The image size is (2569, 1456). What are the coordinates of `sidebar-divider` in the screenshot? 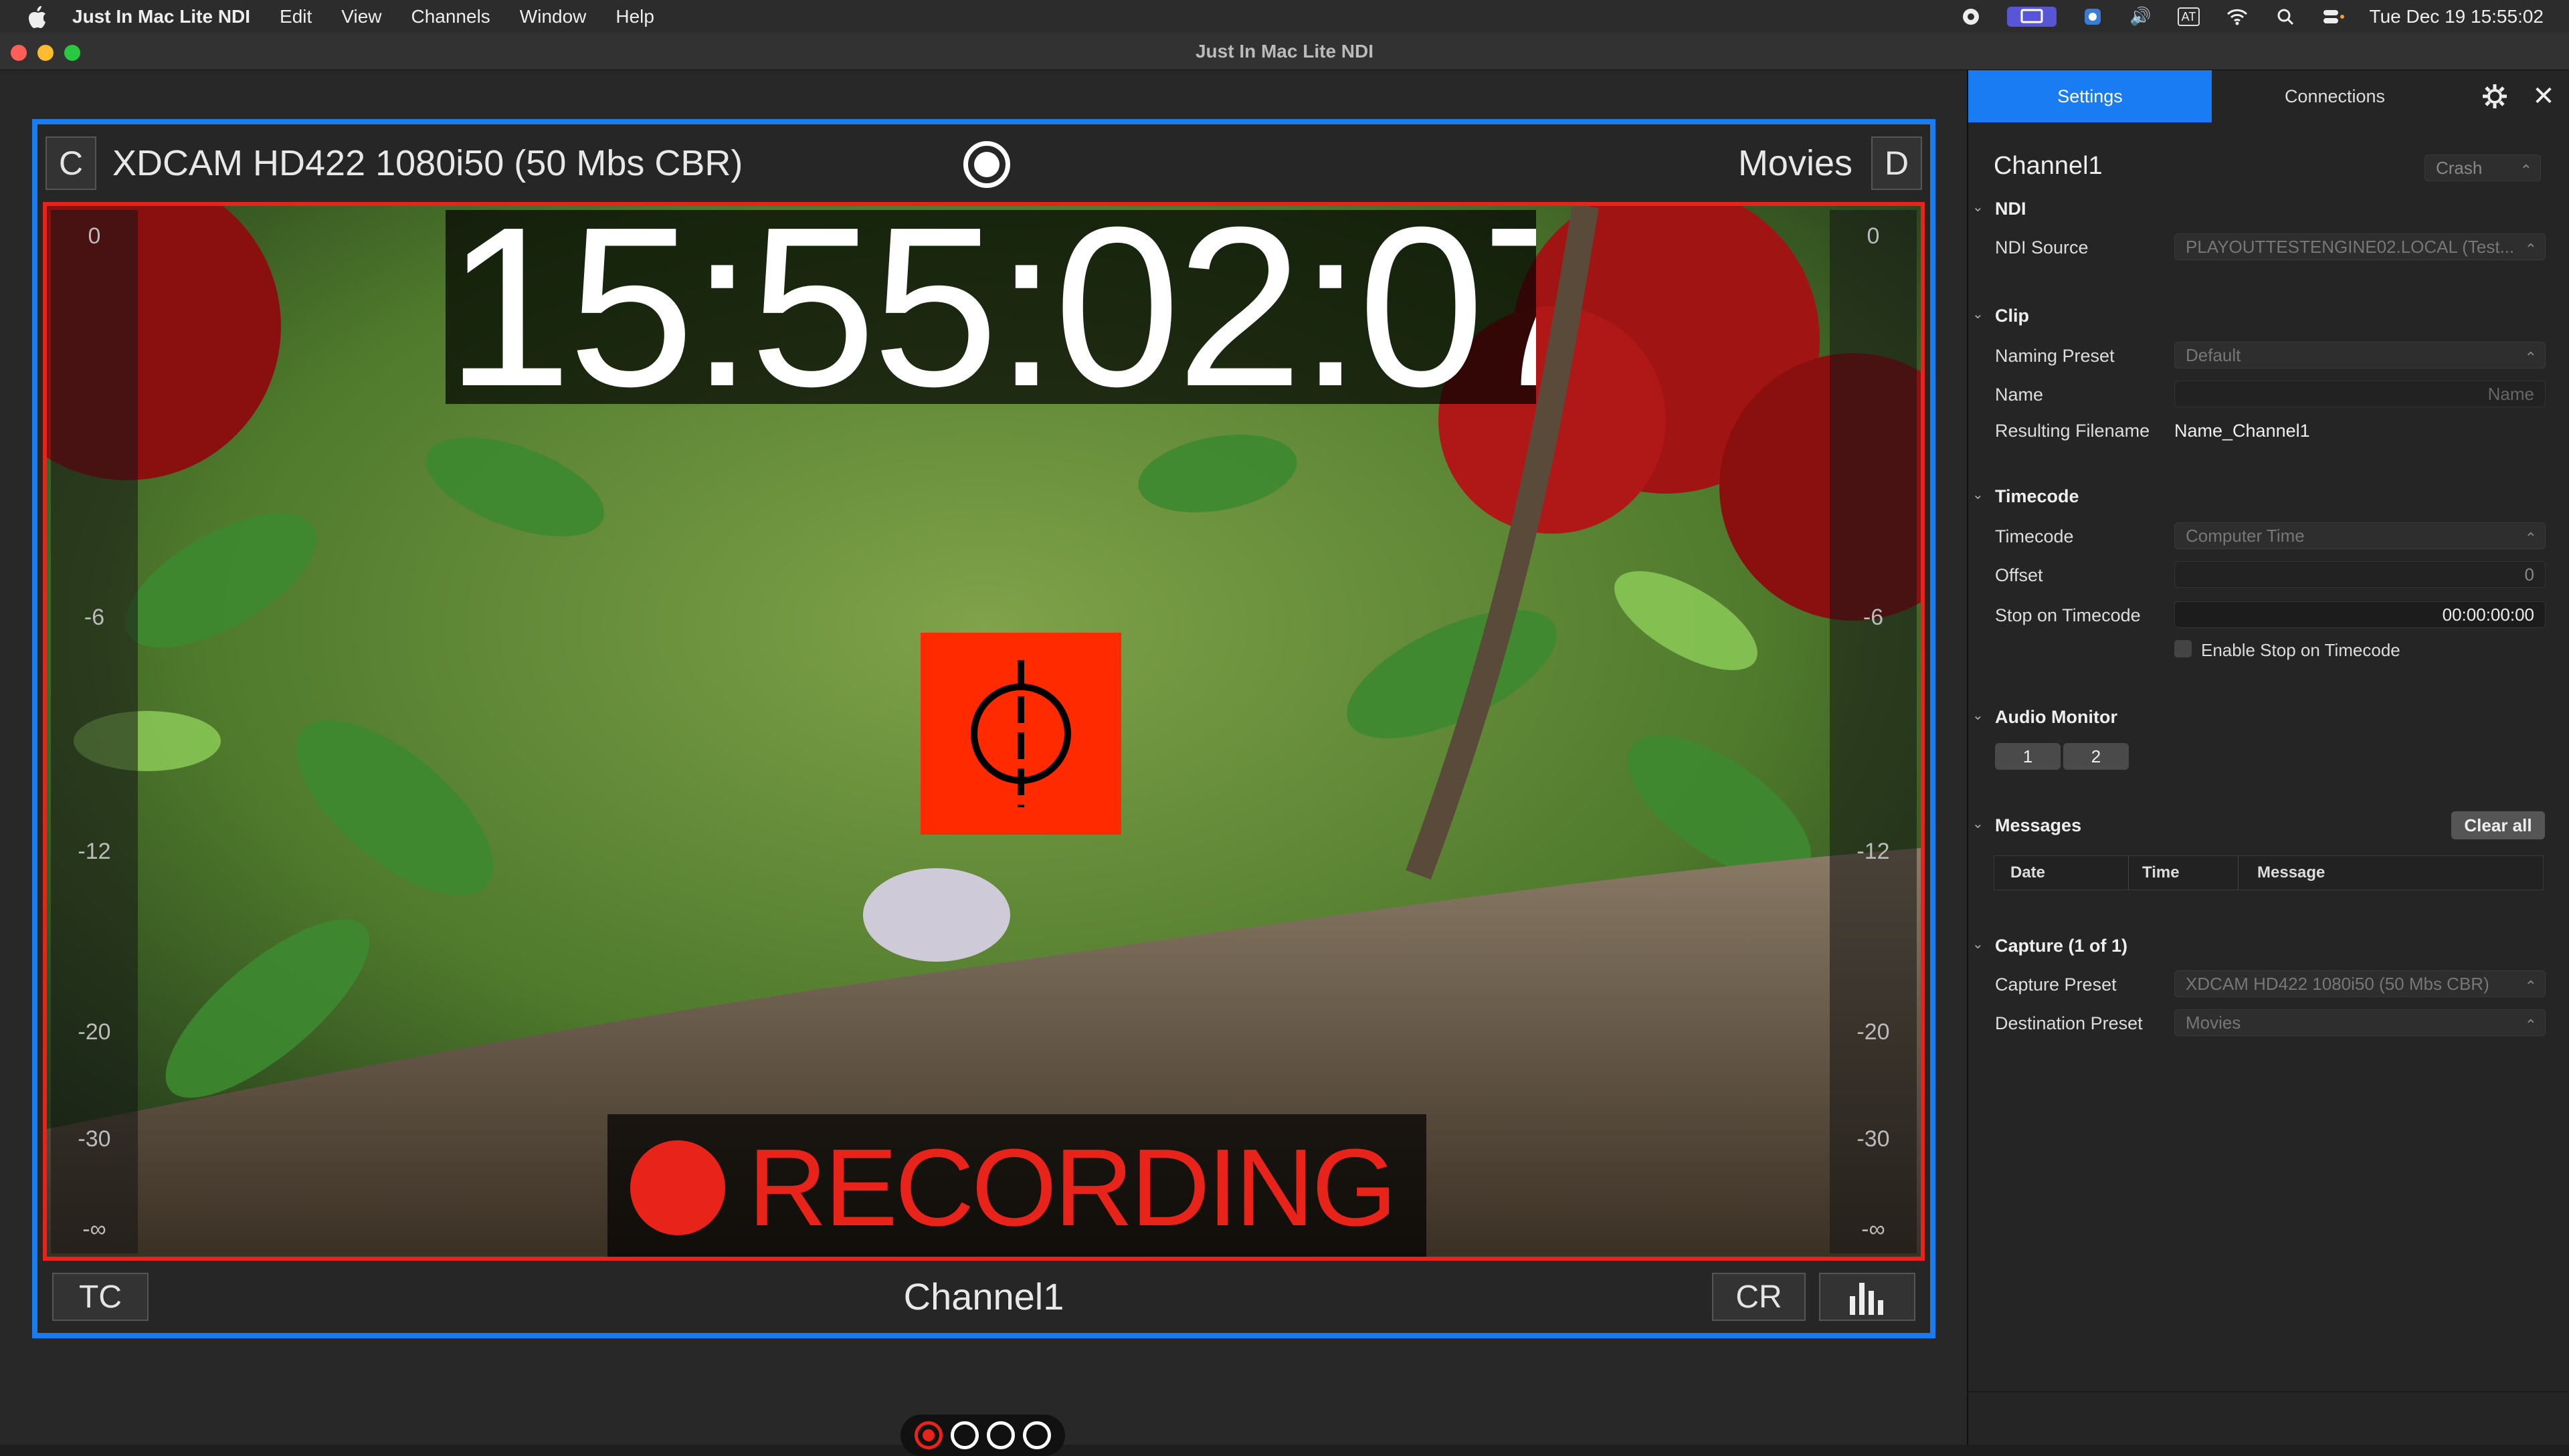 It's located at (2268, 1391).